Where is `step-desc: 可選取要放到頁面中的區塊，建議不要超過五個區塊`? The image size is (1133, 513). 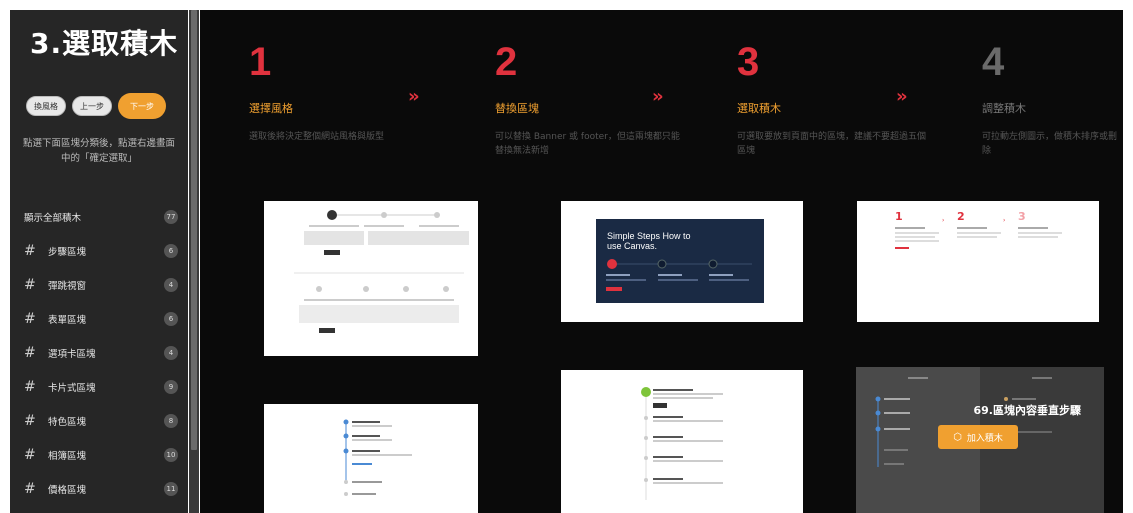 step-desc: 可選取要放到頁面中的區塊，建議不要超過五個區塊 is located at coordinates (832, 144).